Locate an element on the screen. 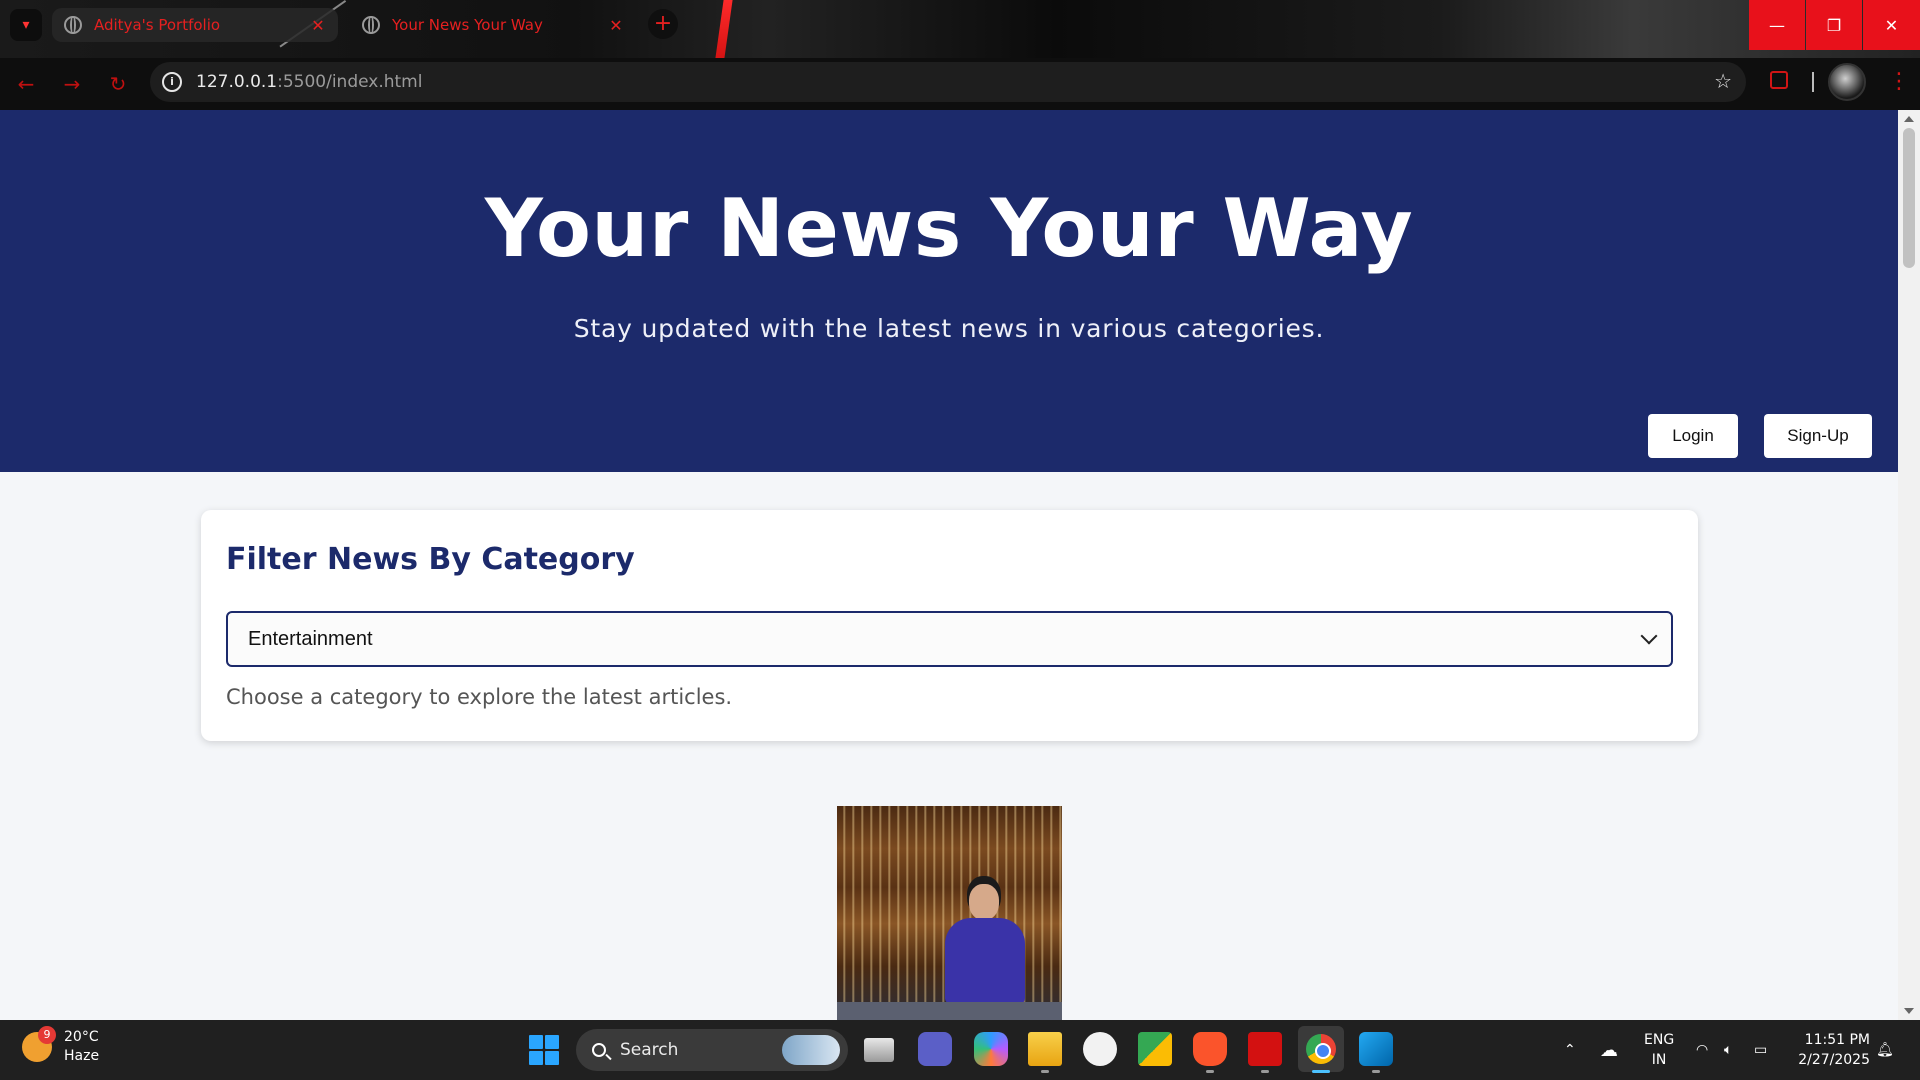  signup-button: Sign-Up is located at coordinates (1818, 436).